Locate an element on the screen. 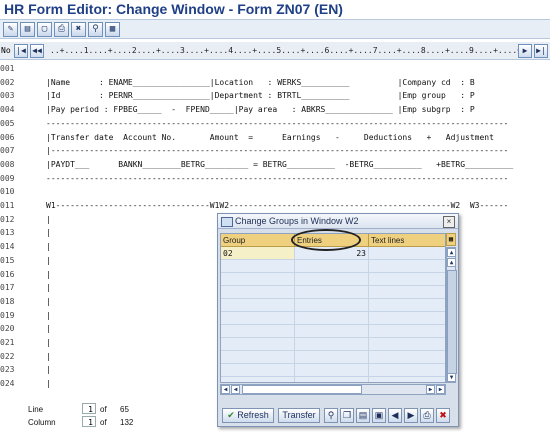  last-column-icon: ▶| is located at coordinates (541, 51).